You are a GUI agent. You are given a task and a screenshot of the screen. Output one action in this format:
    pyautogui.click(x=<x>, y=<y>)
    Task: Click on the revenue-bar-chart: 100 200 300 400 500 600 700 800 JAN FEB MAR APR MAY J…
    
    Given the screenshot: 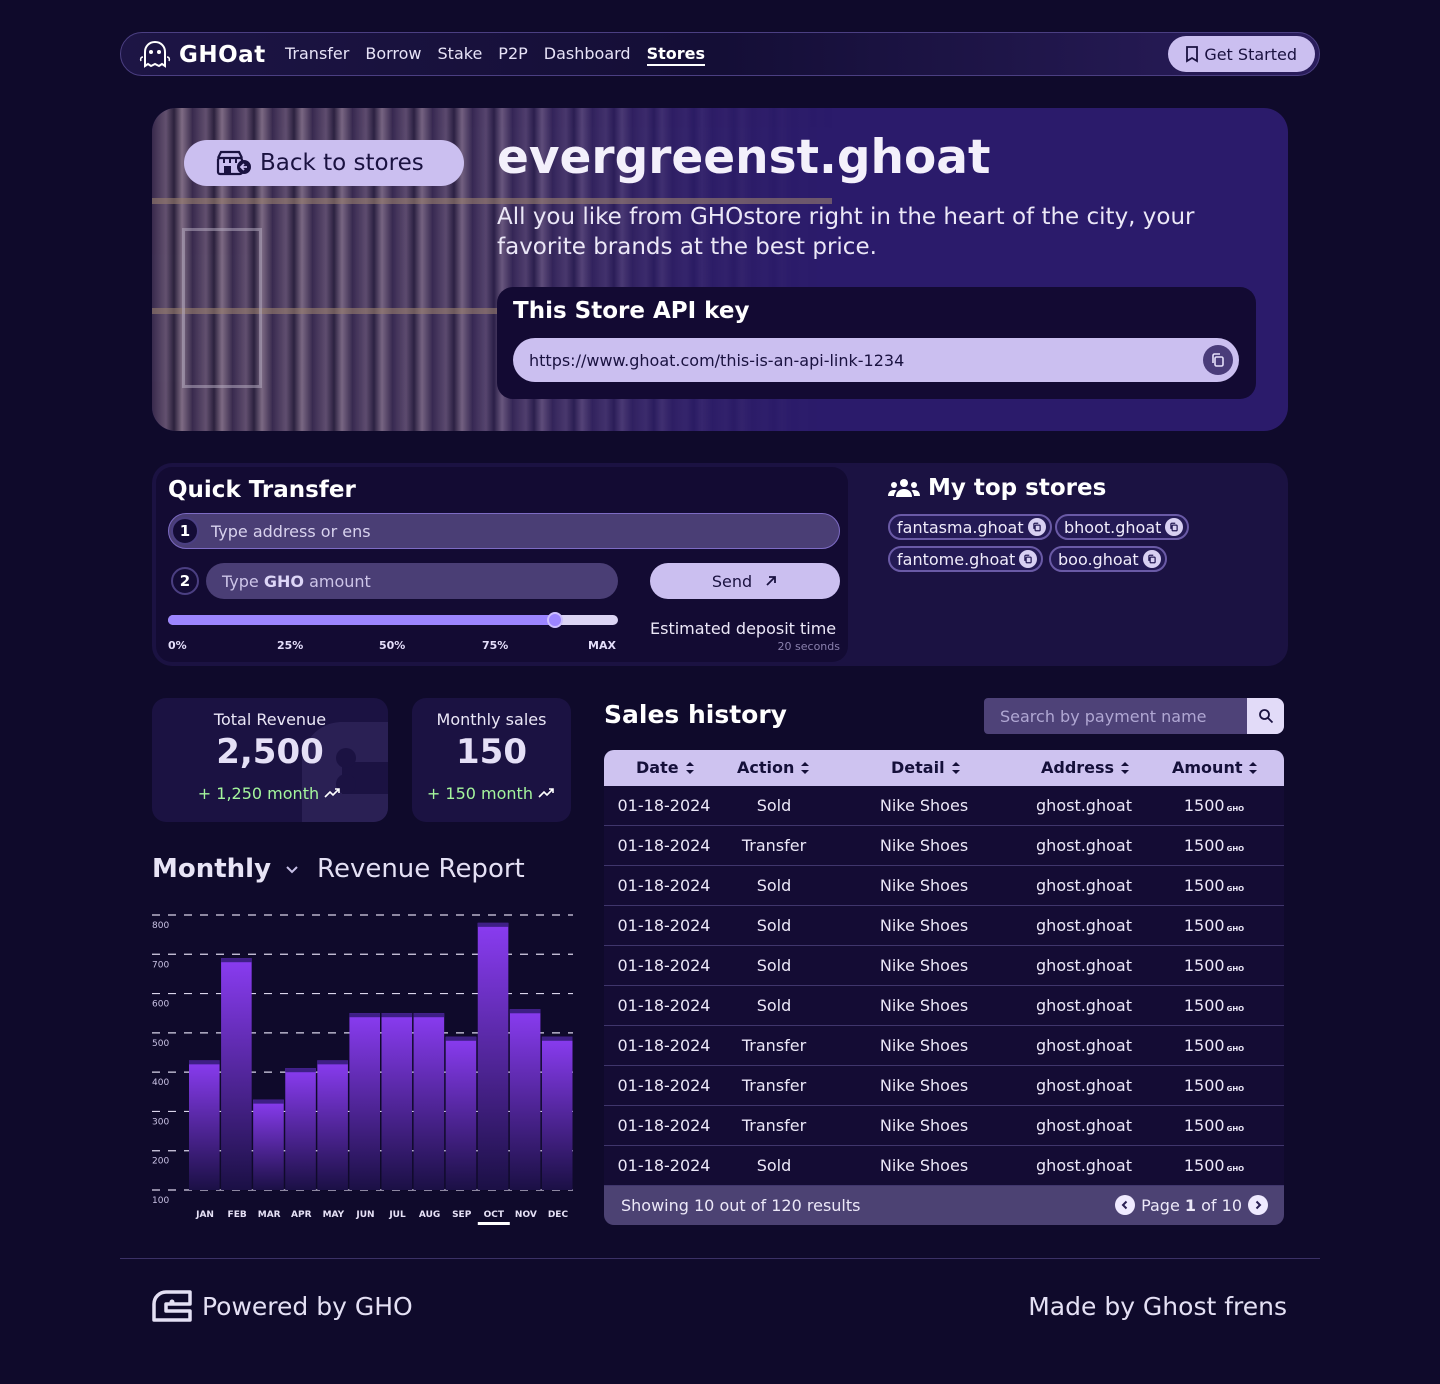 What is the action you would take?
    pyautogui.click(x=362, y=1069)
    